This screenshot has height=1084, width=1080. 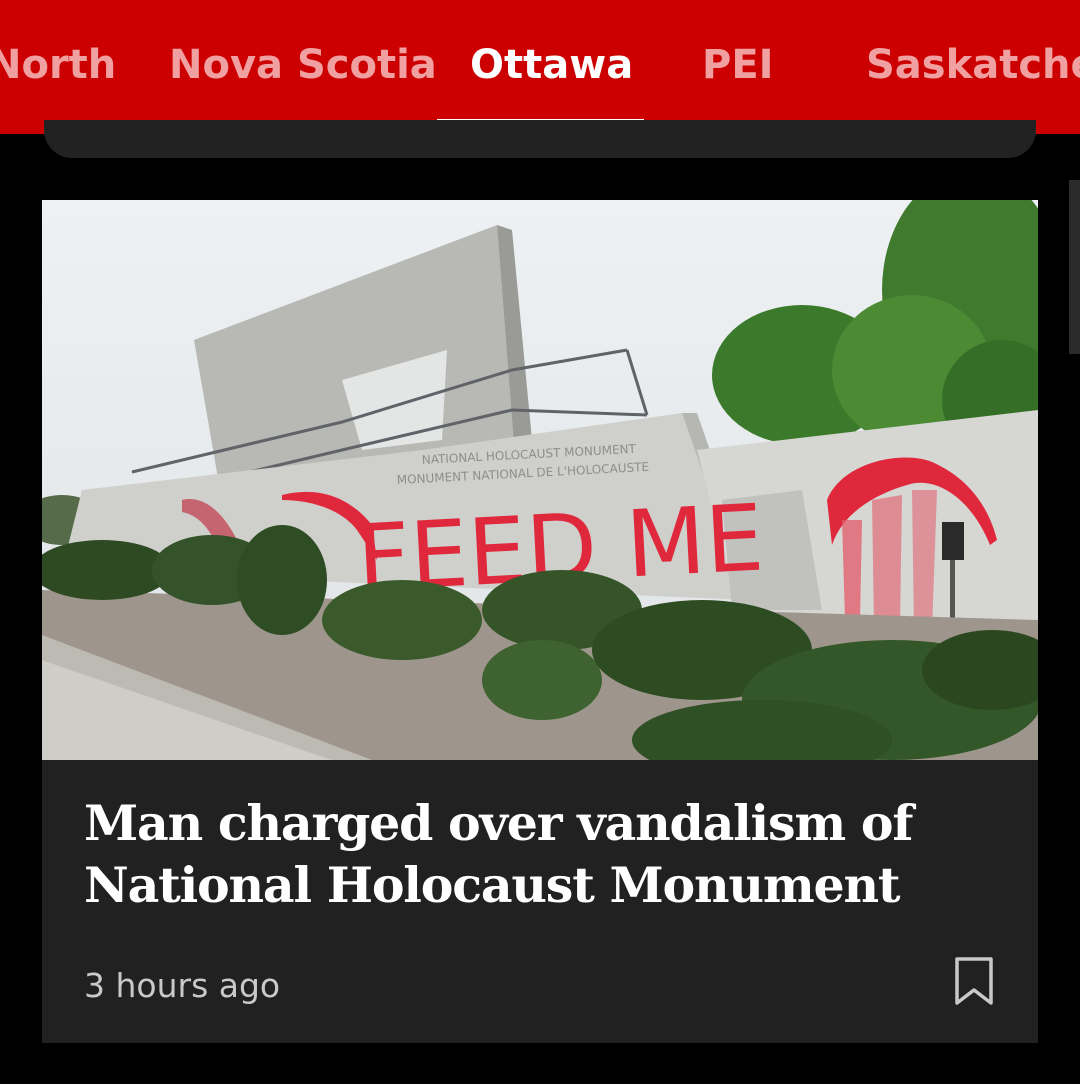 I want to click on tab-saskatchewan: Saskatchewan, so click(x=973, y=65).